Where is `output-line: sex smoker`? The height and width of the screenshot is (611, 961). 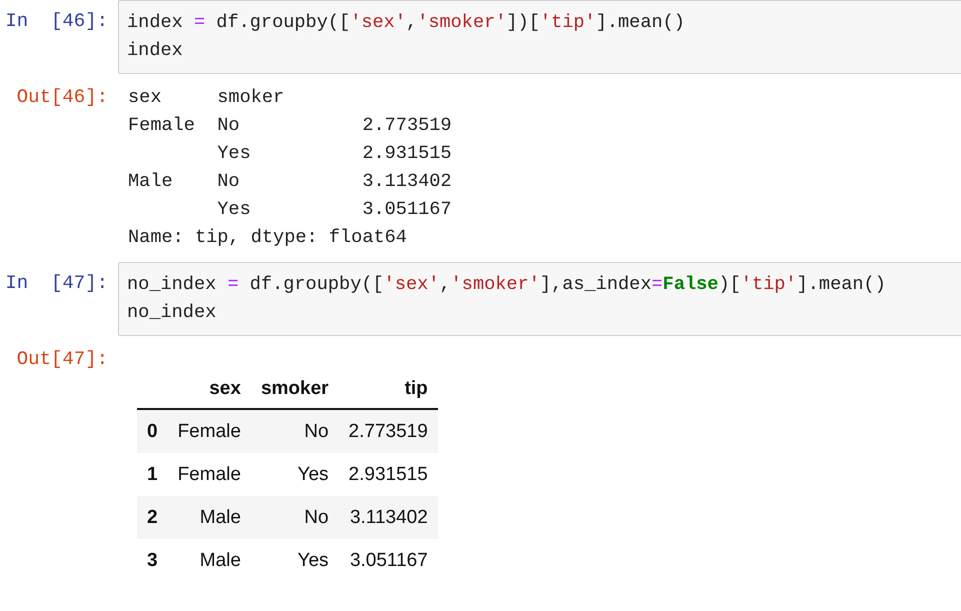
output-line: sex smoker is located at coordinates (207, 98).